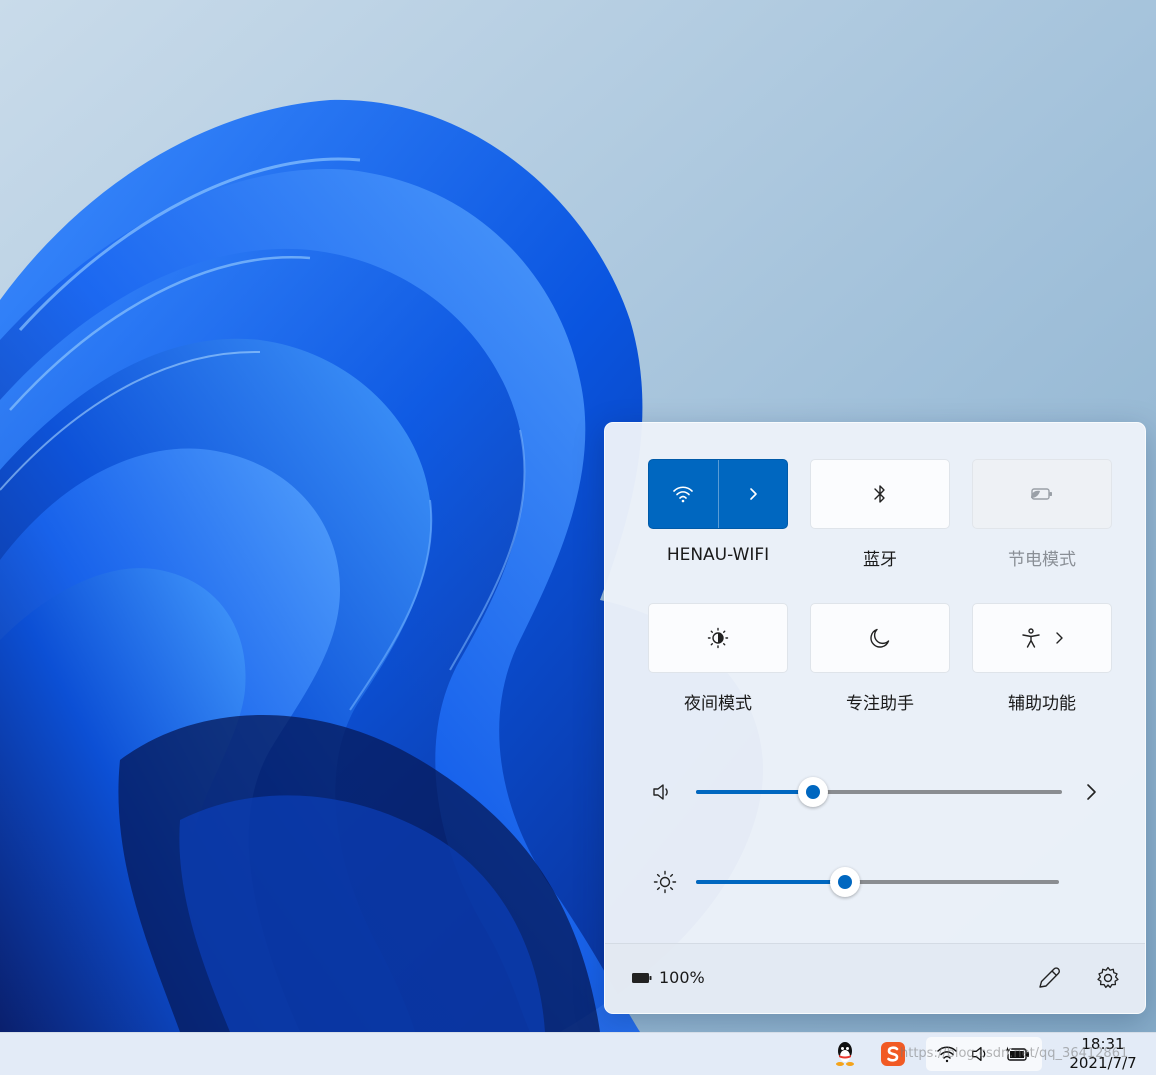 This screenshot has height=1075, width=1156. I want to click on focus-assist-tile, so click(880, 638).